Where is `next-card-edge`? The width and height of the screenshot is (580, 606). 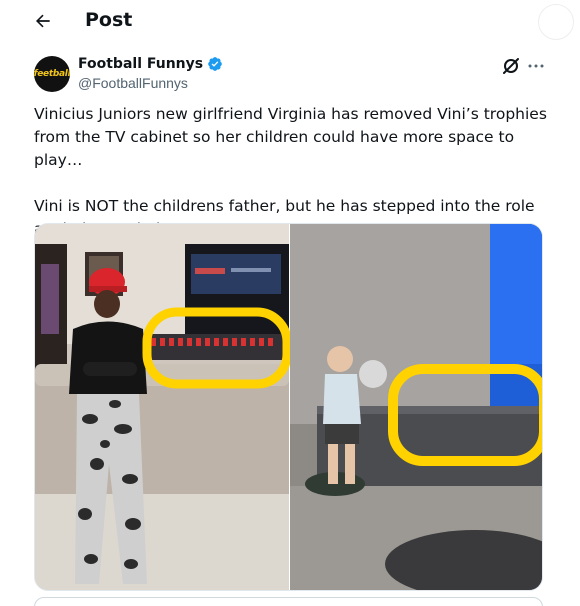
next-card-edge is located at coordinates (288, 601).